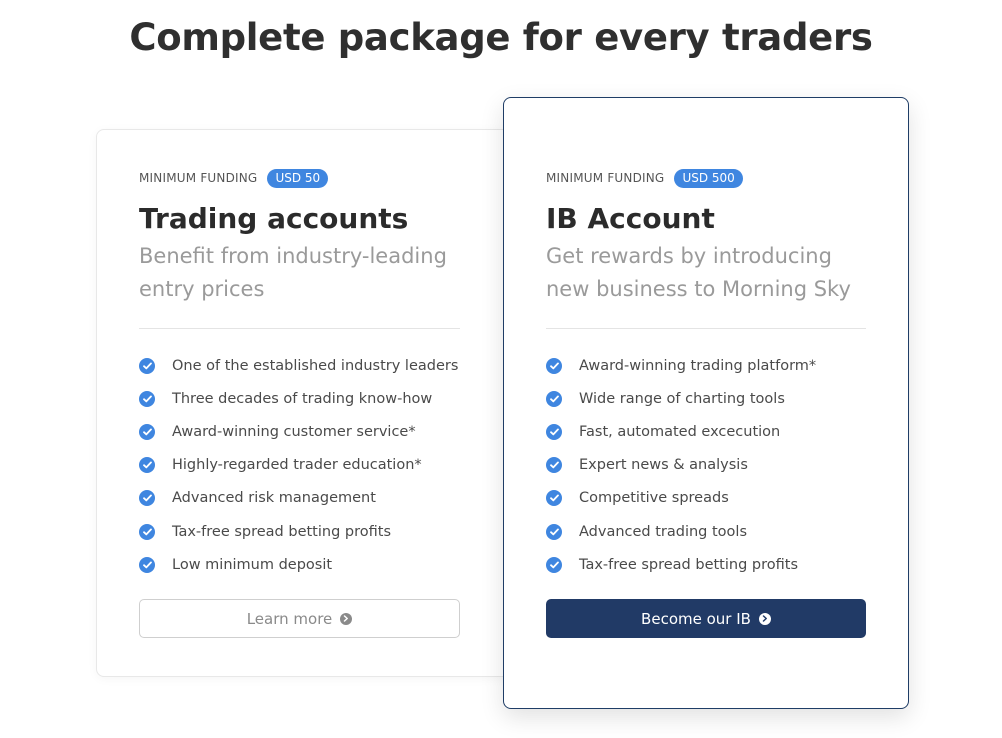  What do you see at coordinates (654, 498) in the screenshot?
I see `feature-text: Competitive spreads` at bounding box center [654, 498].